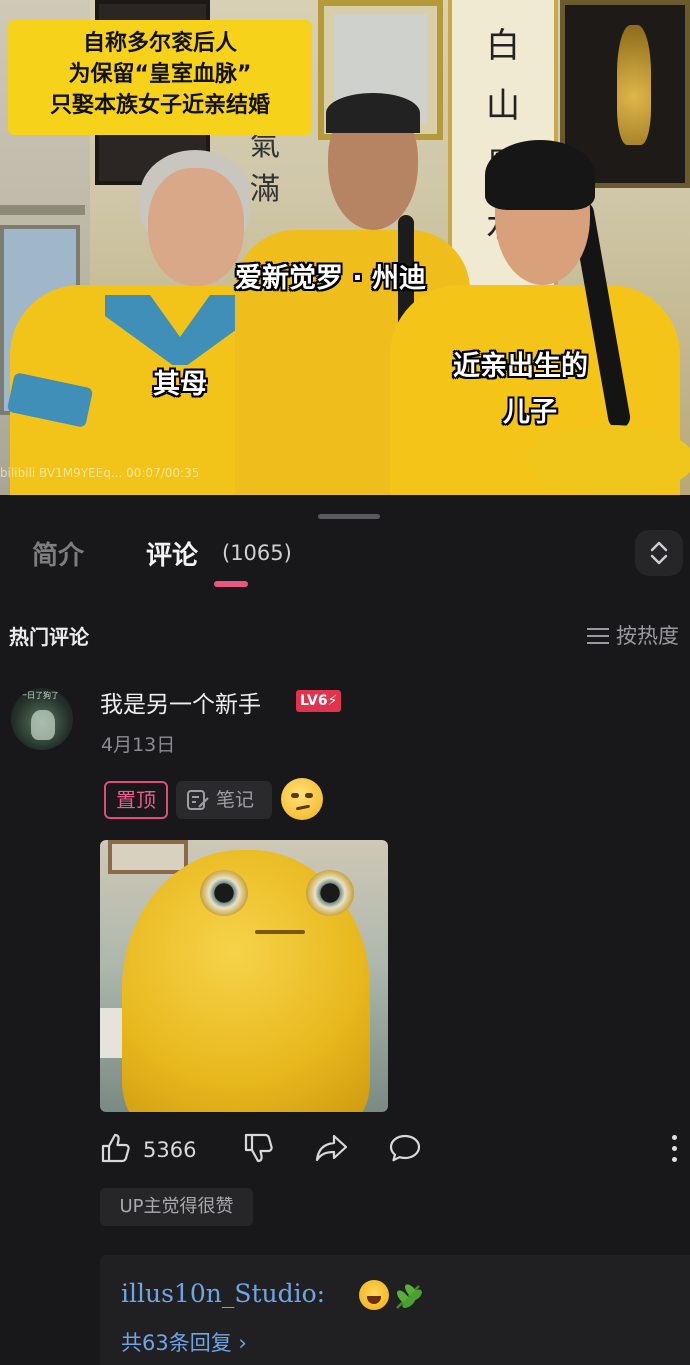  What do you see at coordinates (136, 800) in the screenshot?
I see `pinned-tag: 置顶` at bounding box center [136, 800].